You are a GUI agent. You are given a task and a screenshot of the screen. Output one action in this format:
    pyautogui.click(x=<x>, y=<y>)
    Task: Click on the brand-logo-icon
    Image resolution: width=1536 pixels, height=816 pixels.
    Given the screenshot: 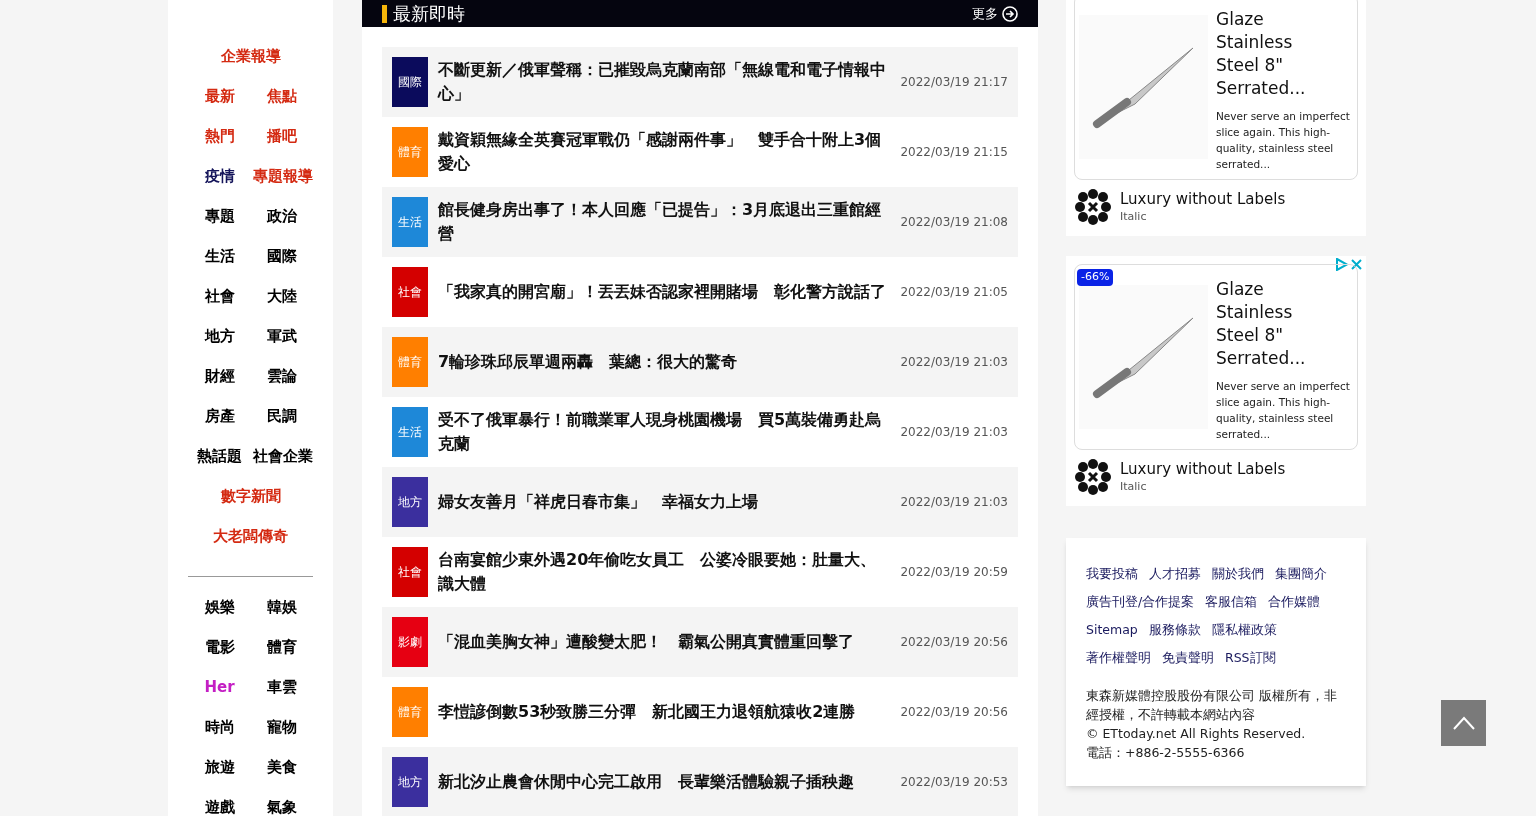 What is the action you would take?
    pyautogui.click(x=1093, y=477)
    